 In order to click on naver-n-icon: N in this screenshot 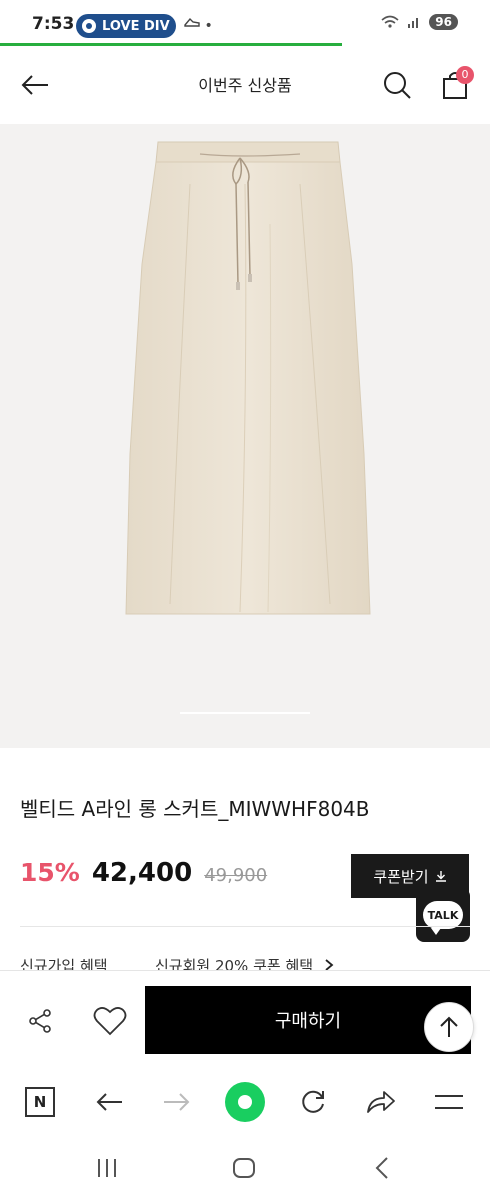, I will do `click(40, 1102)`.